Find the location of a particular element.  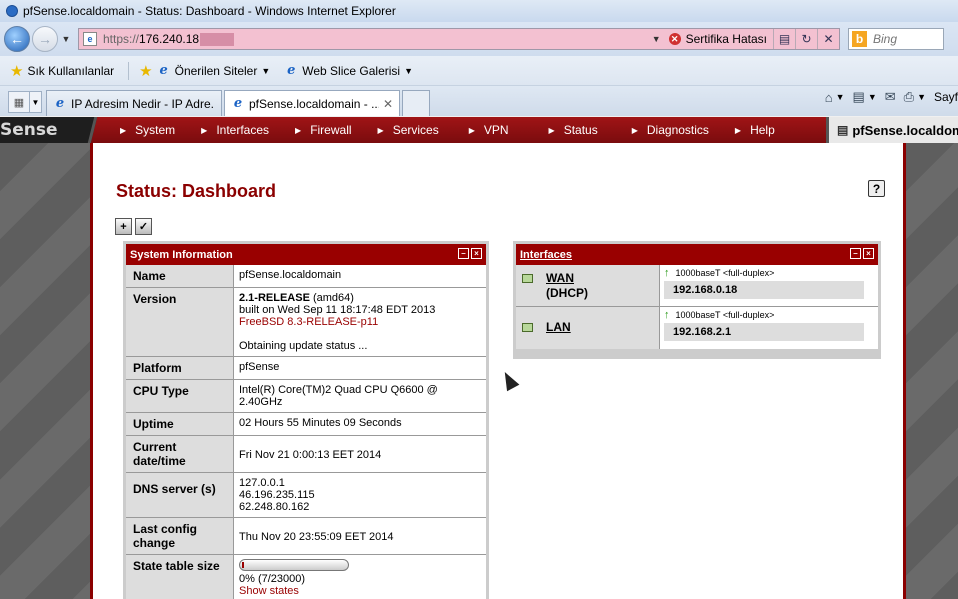

add-favorite-icon: ★ is located at coordinates (145, 71).